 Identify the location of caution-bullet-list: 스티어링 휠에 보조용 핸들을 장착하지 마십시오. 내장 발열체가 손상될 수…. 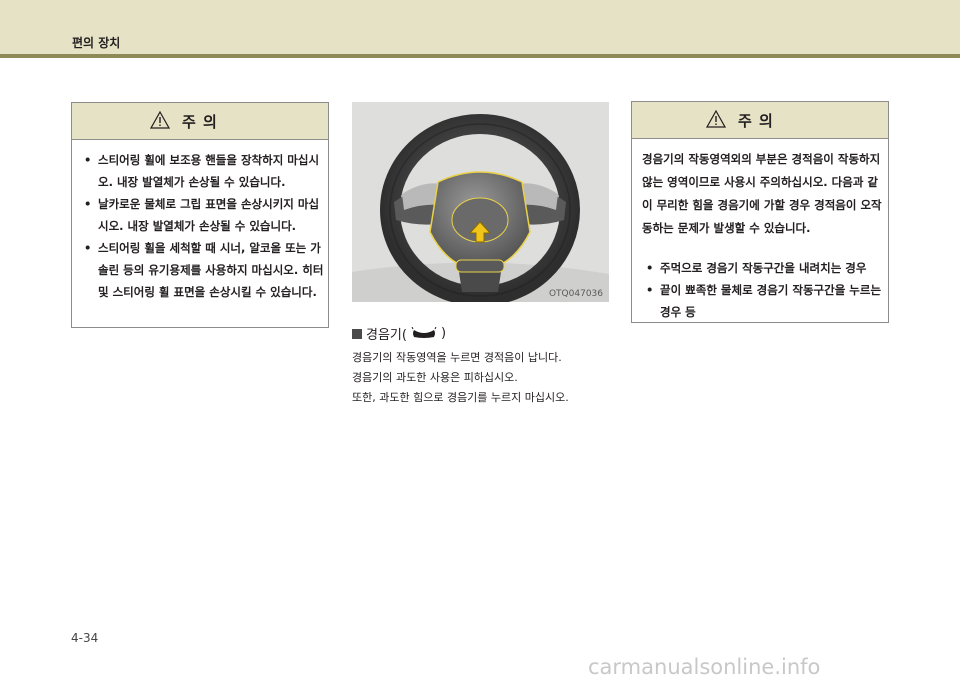
(204, 226).